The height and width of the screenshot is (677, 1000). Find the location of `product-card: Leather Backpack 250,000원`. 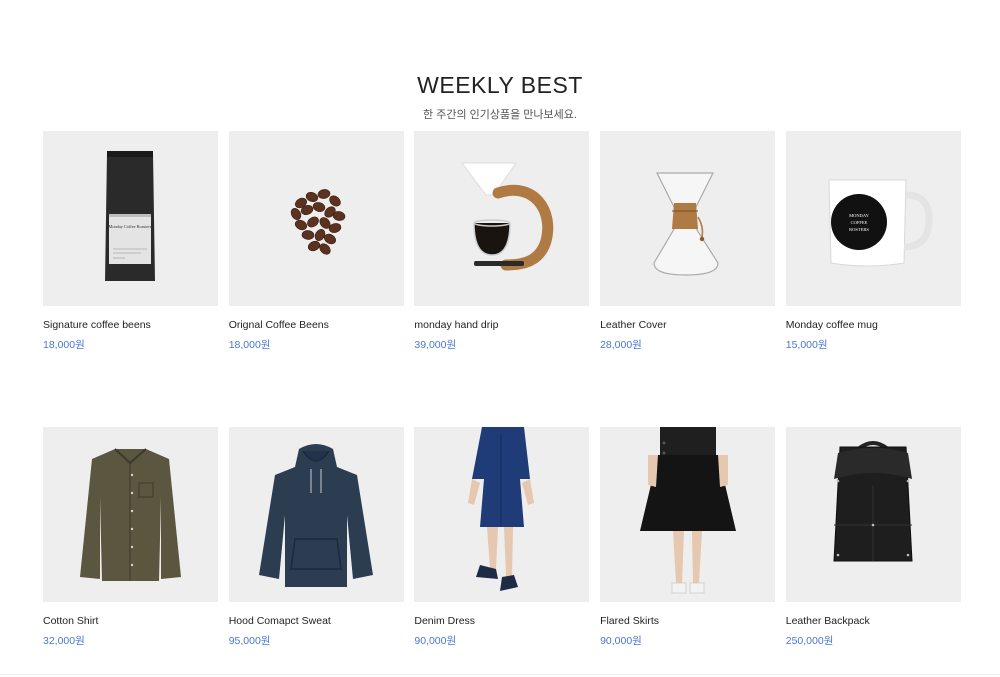

product-card: Leather Backpack 250,000원 is located at coordinates (873, 537).